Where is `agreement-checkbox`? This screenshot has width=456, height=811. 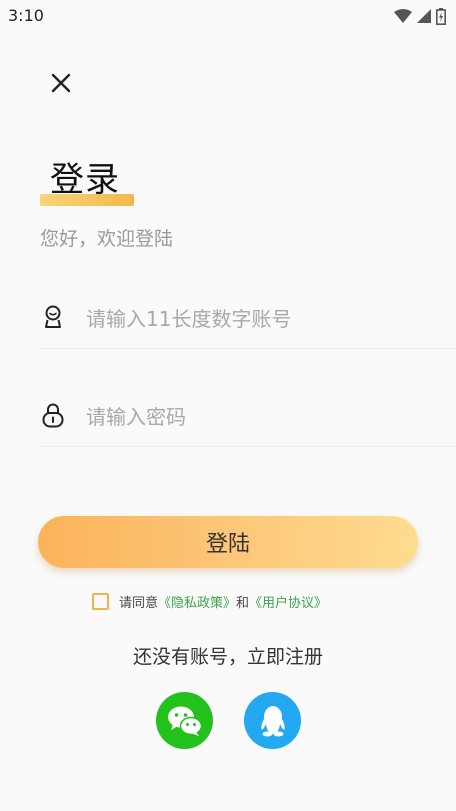 agreement-checkbox is located at coordinates (100, 601).